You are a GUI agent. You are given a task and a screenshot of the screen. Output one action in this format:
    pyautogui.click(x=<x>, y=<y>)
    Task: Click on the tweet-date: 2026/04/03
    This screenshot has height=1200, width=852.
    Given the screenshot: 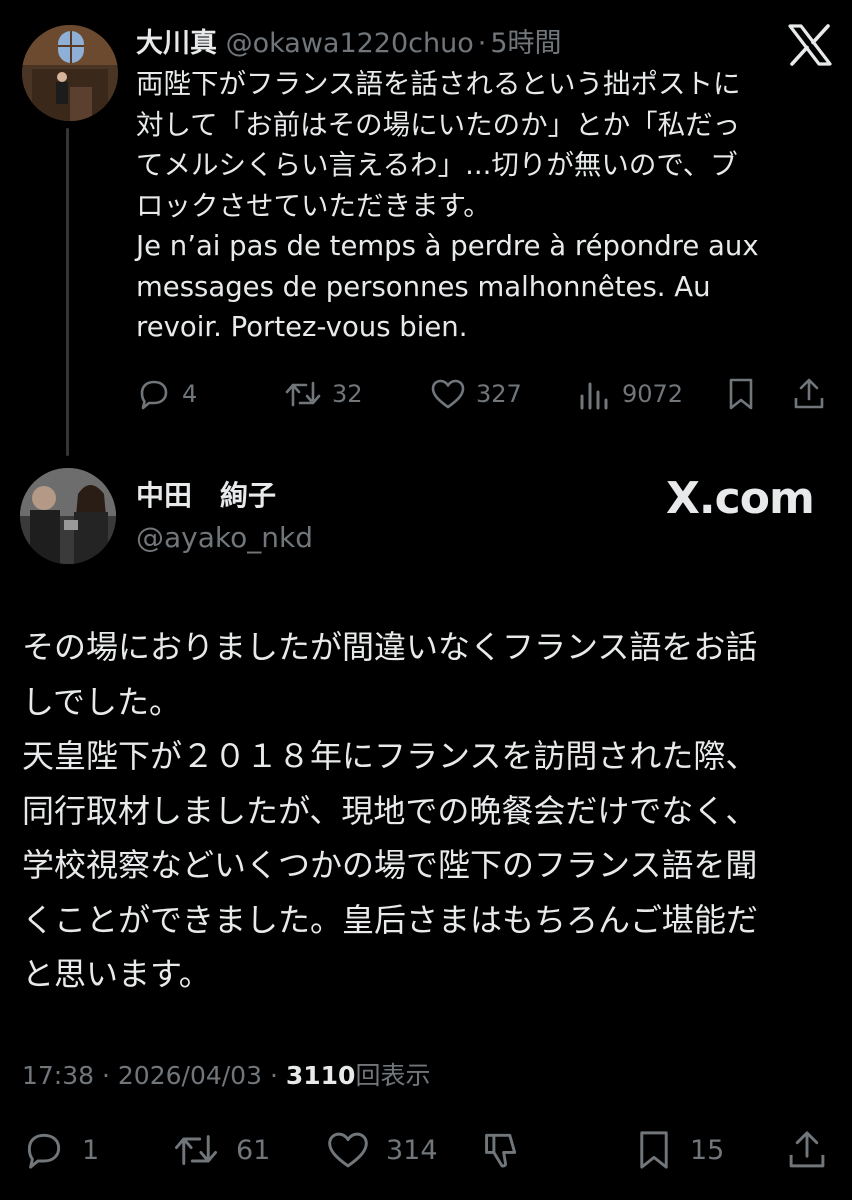 What is the action you would take?
    pyautogui.click(x=190, y=1075)
    